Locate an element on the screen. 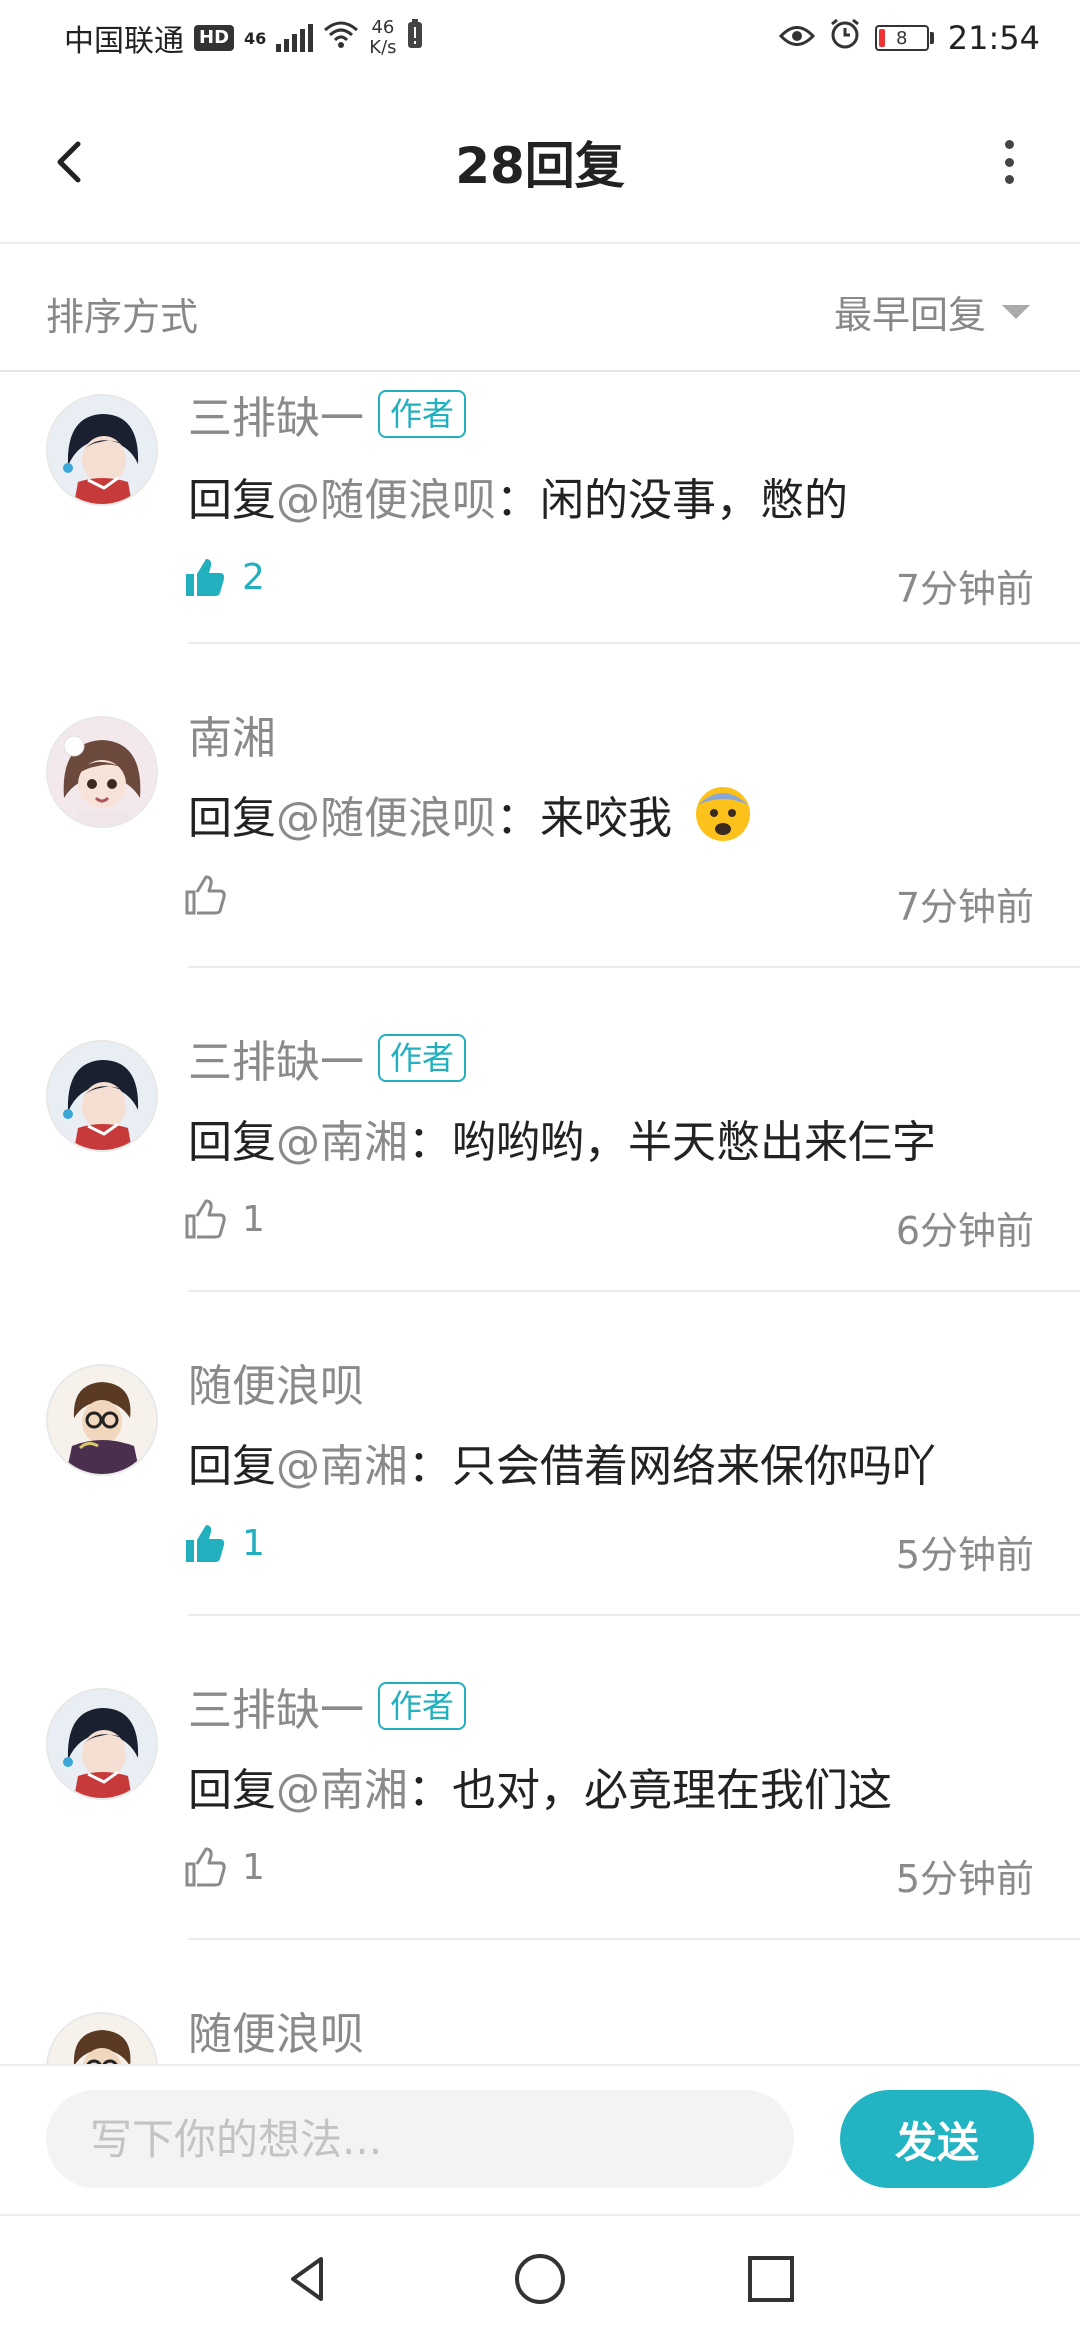 The image size is (1080, 2340). status-right: 8 21:54 is located at coordinates (909, 38).